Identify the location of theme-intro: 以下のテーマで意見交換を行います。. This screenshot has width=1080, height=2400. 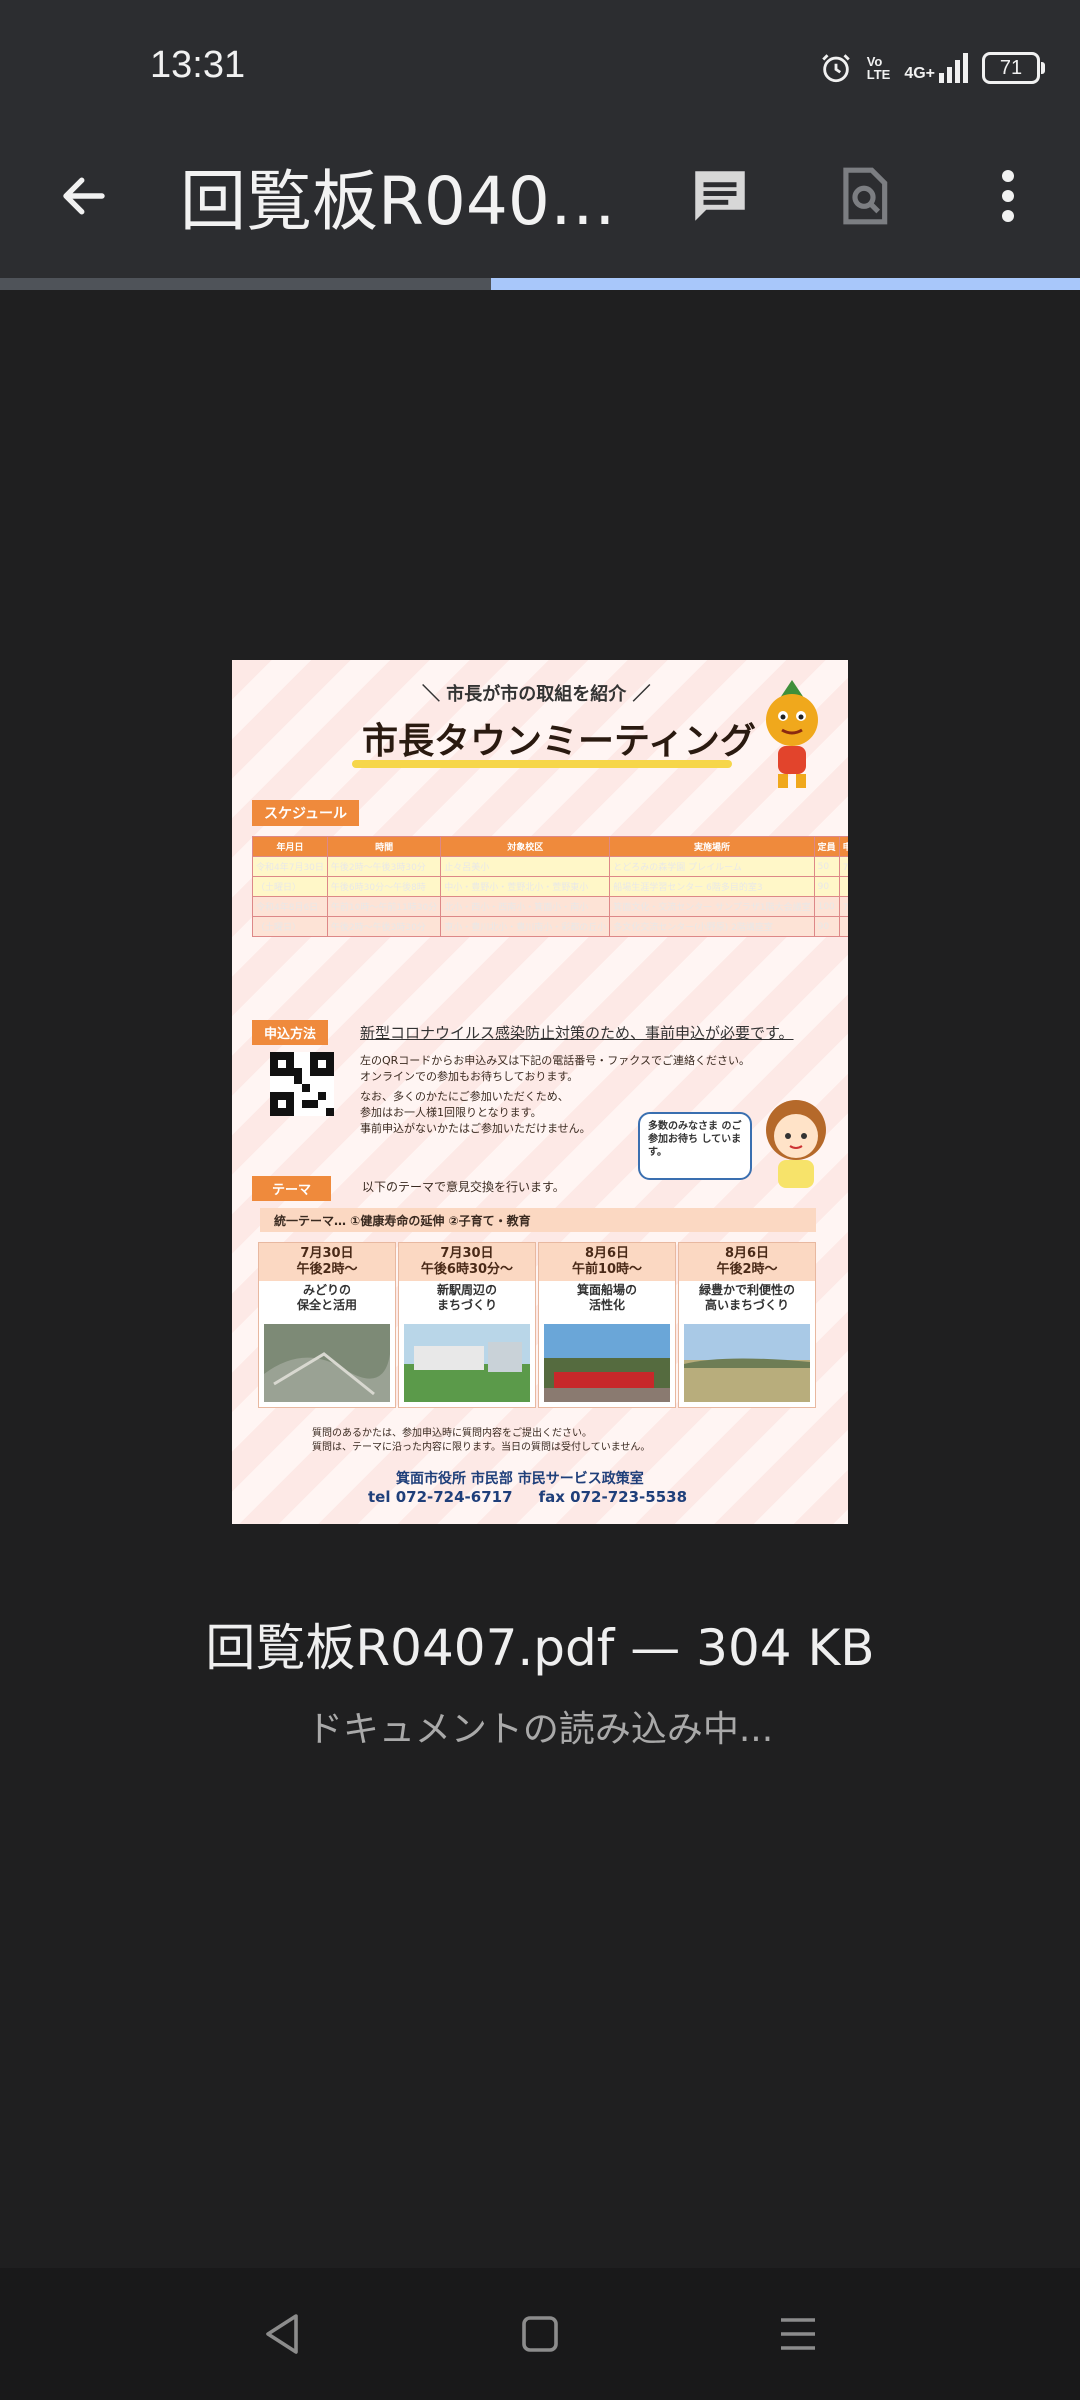
(463, 1187).